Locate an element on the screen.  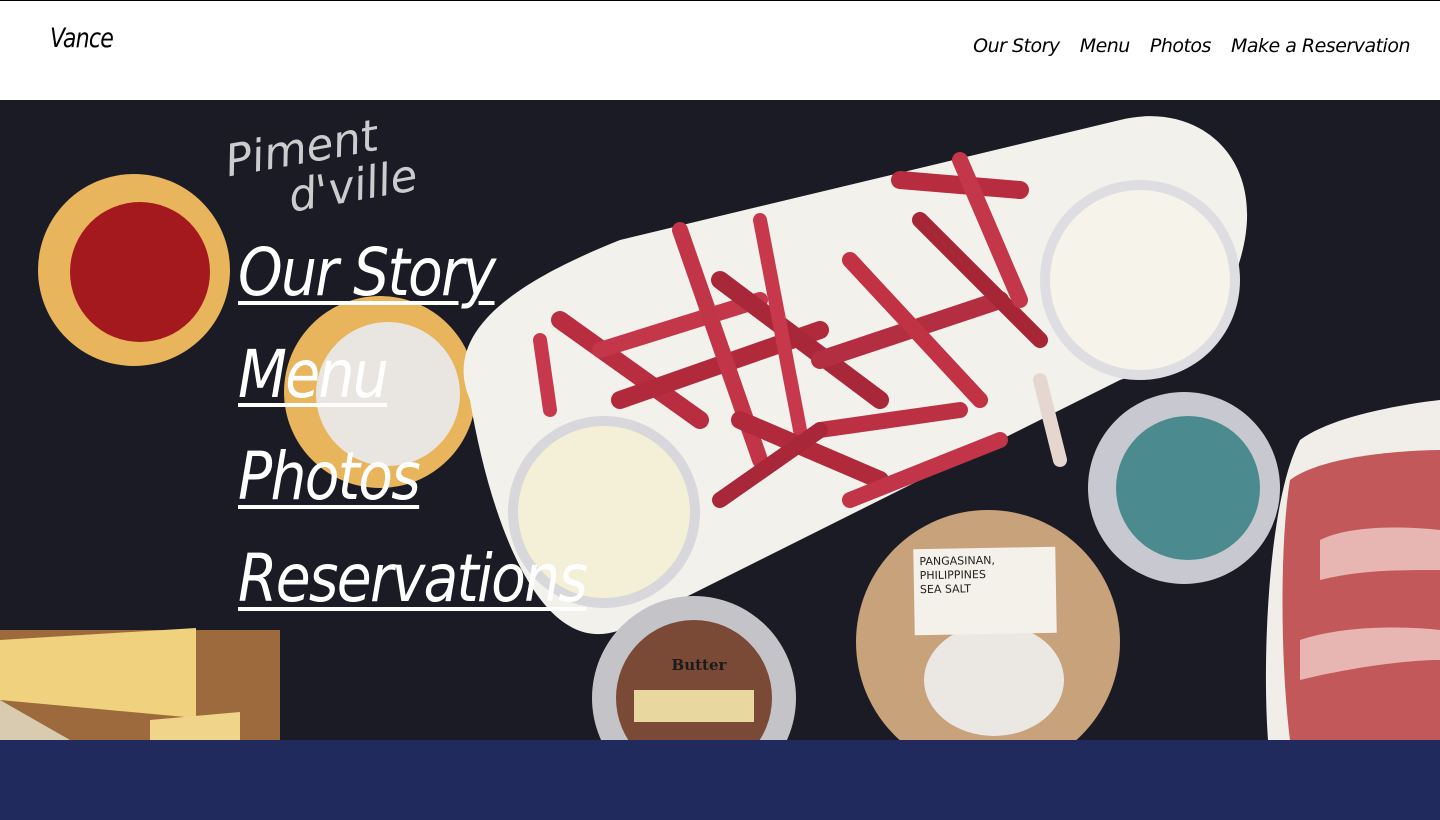
site-logo: Vance is located at coordinates (82, 38).